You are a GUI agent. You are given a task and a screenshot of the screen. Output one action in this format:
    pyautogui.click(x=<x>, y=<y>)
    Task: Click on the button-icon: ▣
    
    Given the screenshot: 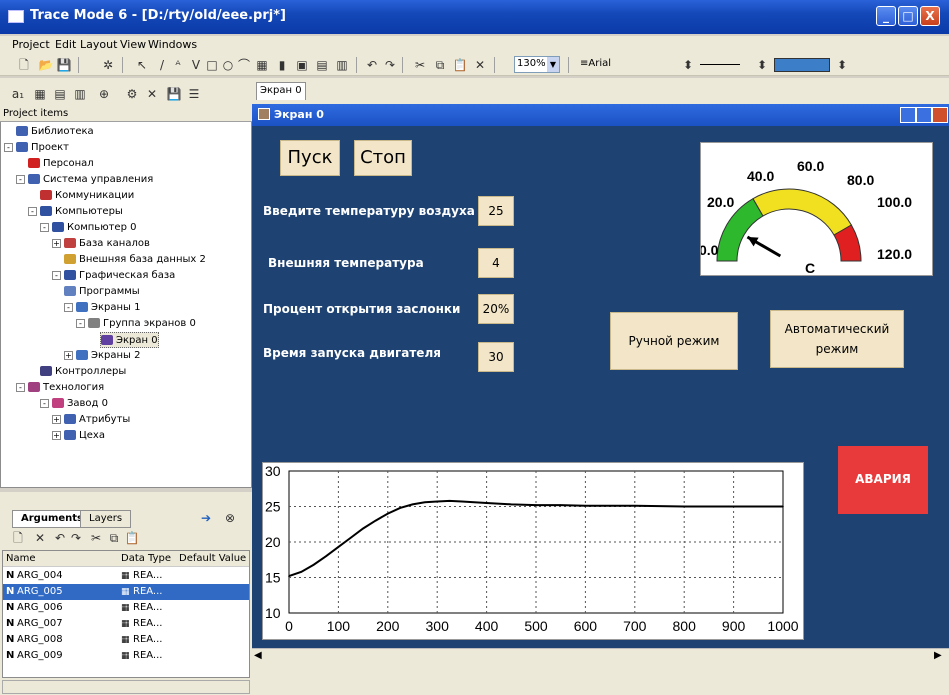 What is the action you would take?
    pyautogui.click(x=302, y=65)
    